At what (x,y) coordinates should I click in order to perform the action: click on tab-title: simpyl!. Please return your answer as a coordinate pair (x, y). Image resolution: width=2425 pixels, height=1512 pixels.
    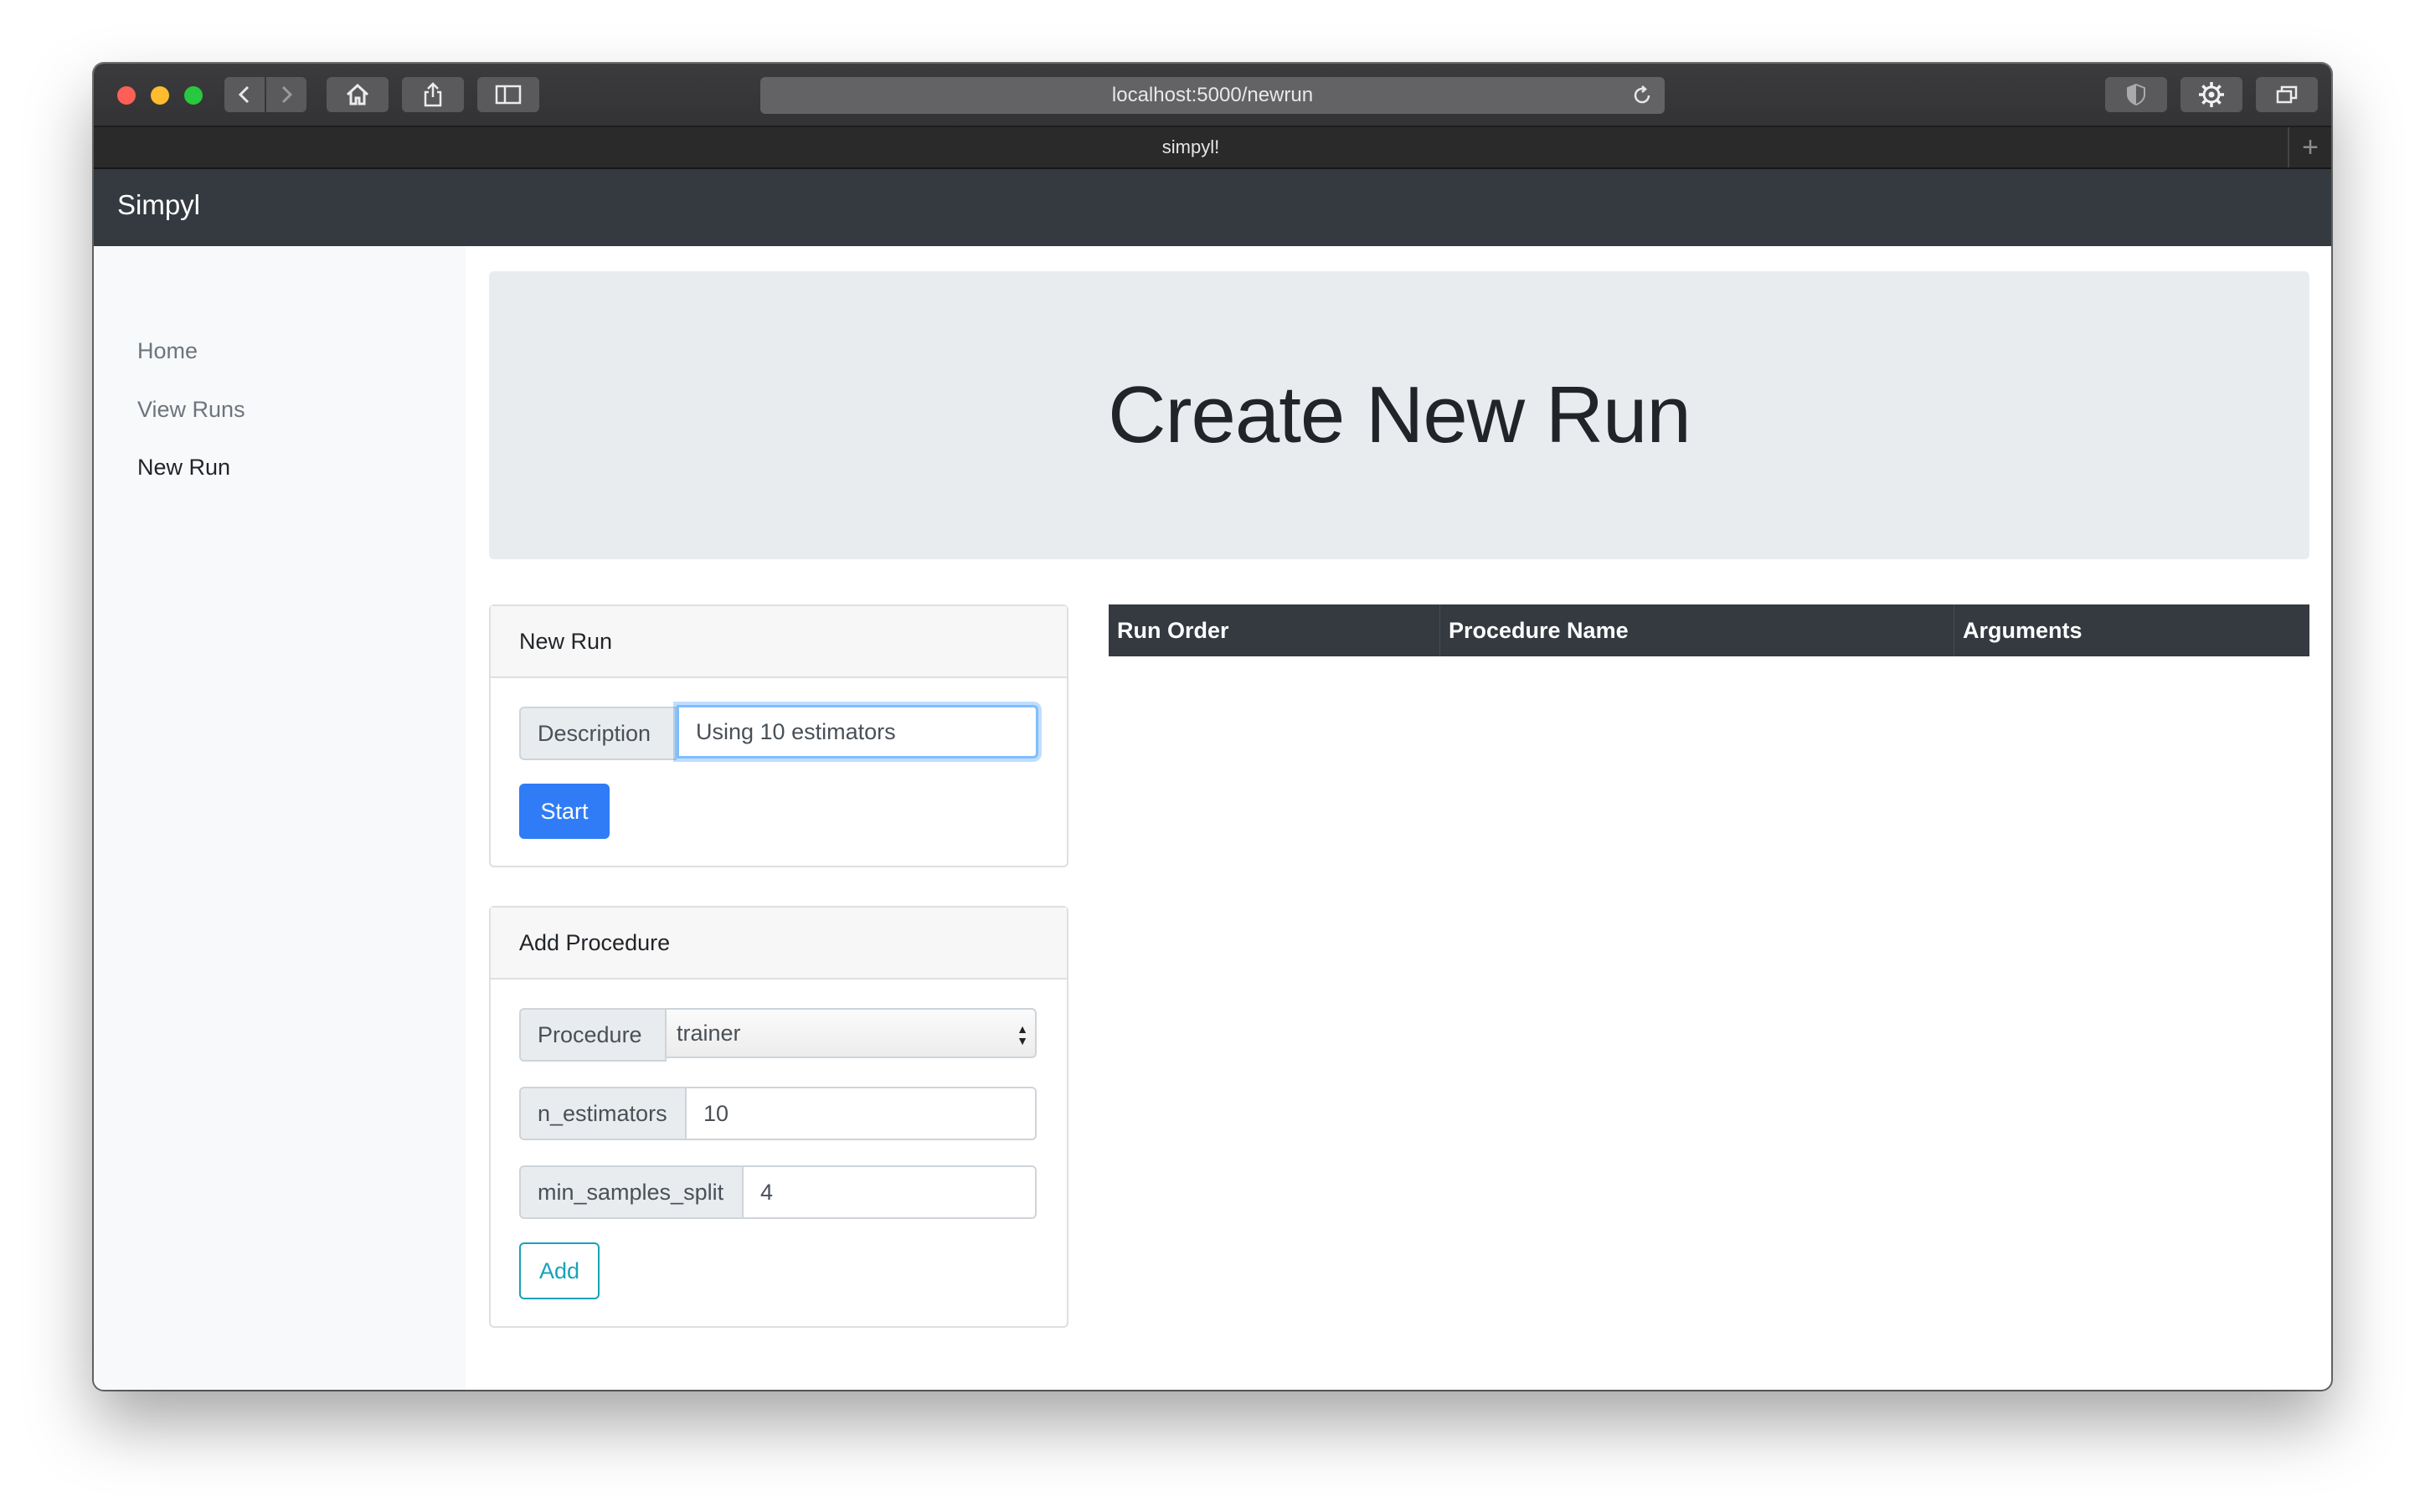
    Looking at the image, I should click on (1191, 146).